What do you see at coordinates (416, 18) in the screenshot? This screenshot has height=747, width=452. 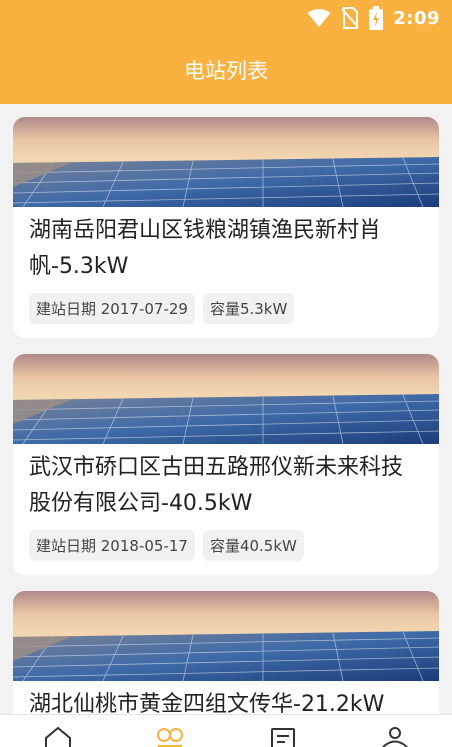 I see `status-time: 2:09` at bounding box center [416, 18].